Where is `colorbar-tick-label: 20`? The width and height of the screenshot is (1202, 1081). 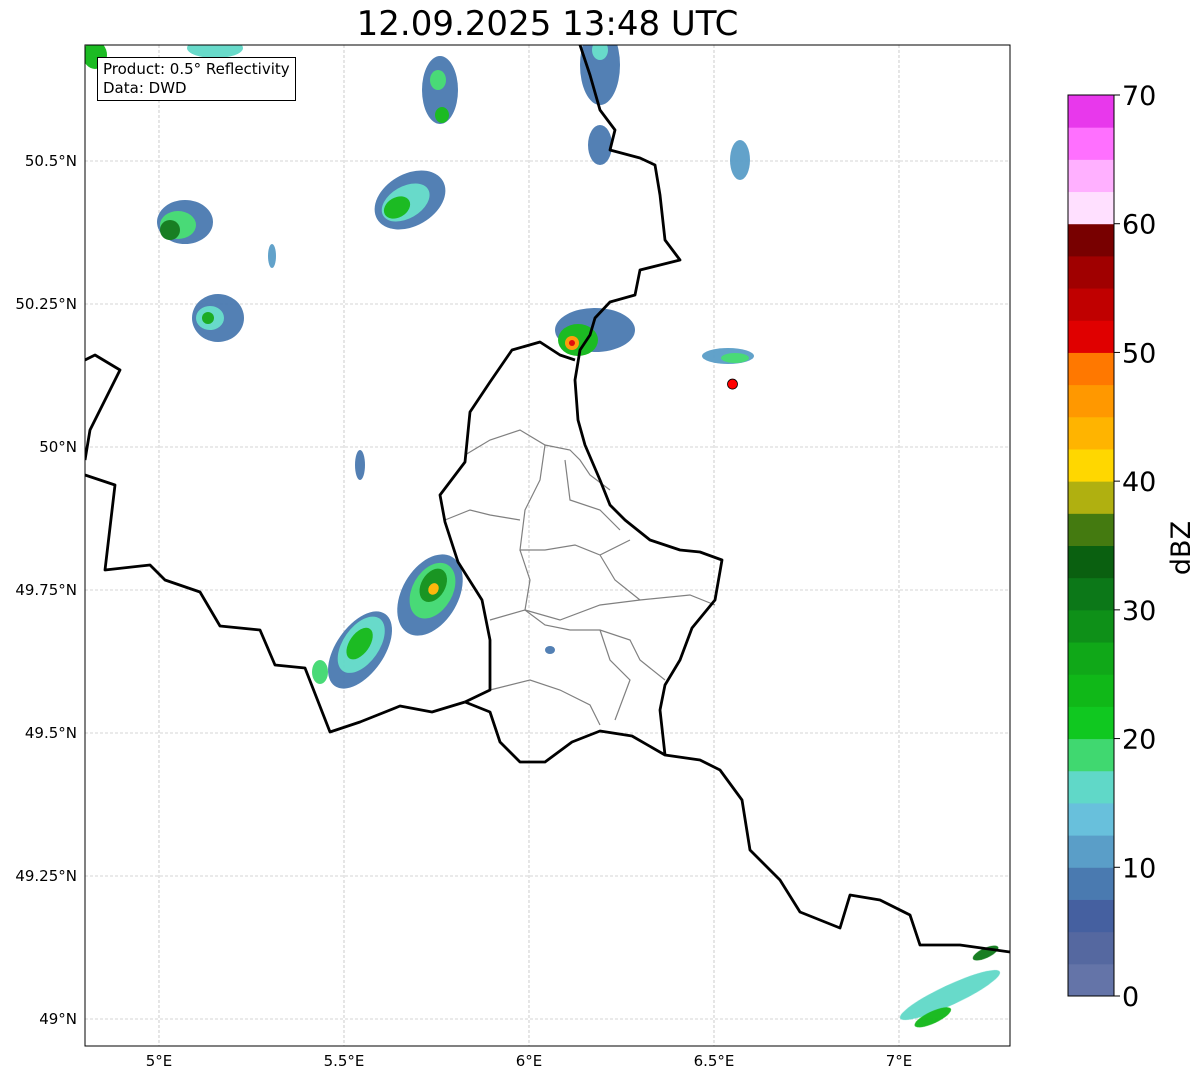
colorbar-tick-label: 20 is located at coordinates (1139, 740).